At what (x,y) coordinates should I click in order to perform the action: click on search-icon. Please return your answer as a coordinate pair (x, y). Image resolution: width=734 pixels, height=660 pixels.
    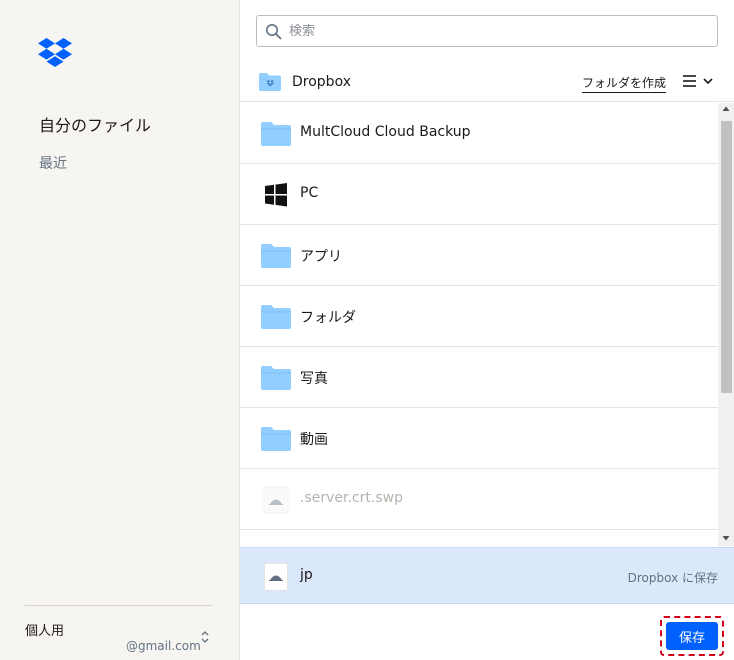
    Looking at the image, I should click on (274, 32).